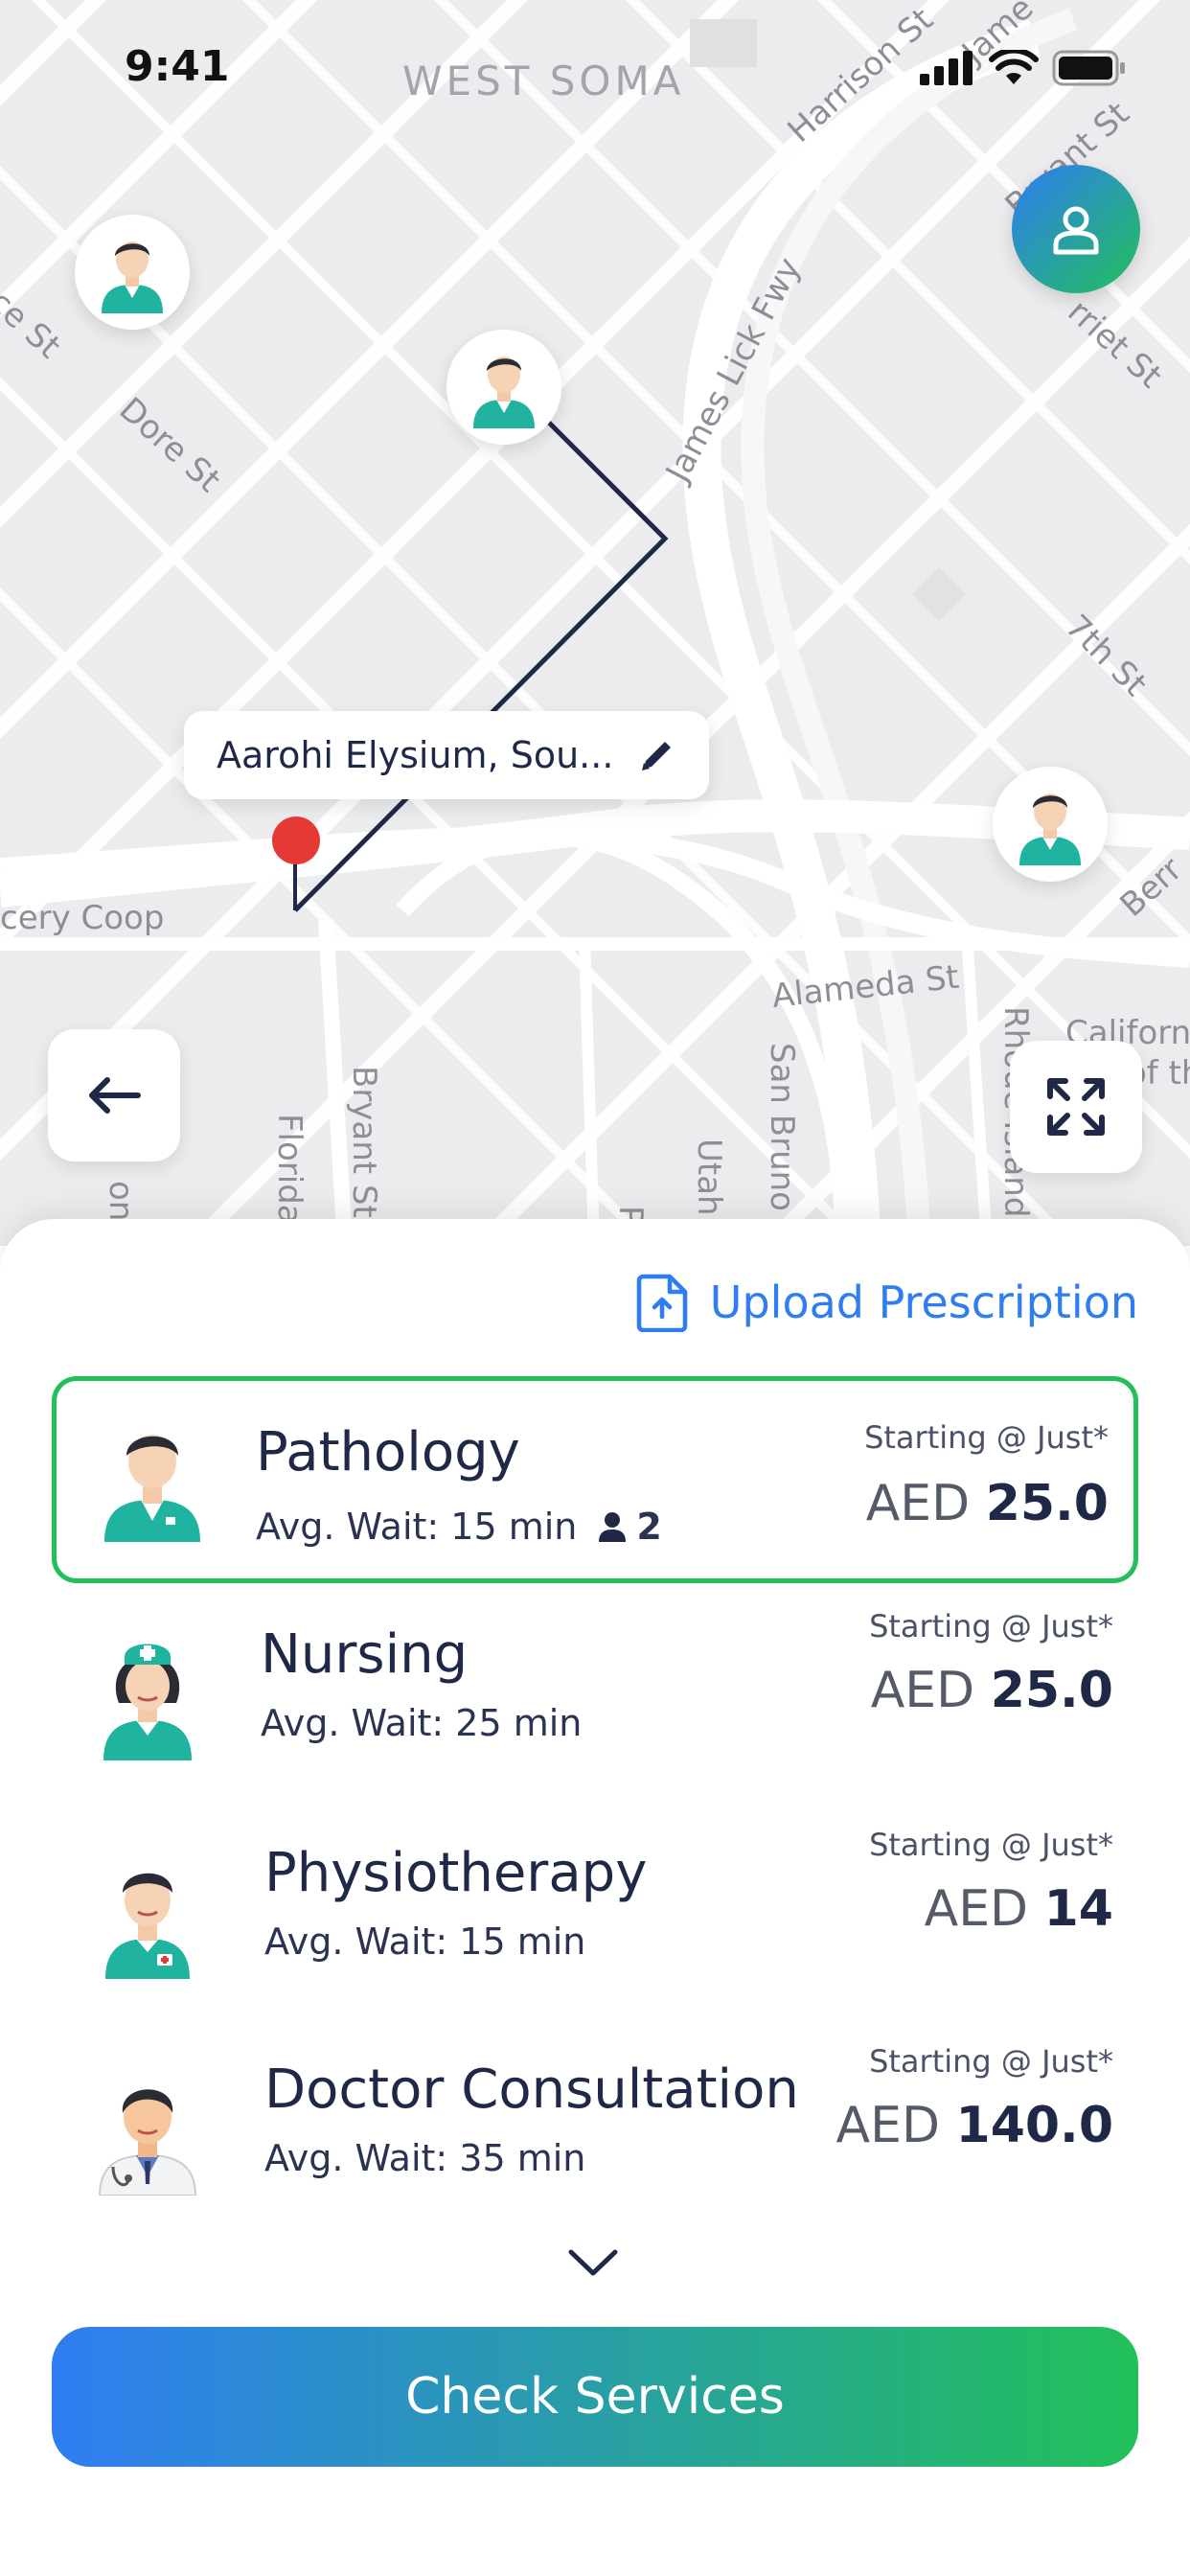  What do you see at coordinates (148, 2142) in the screenshot?
I see `doctor-avatar-icon` at bounding box center [148, 2142].